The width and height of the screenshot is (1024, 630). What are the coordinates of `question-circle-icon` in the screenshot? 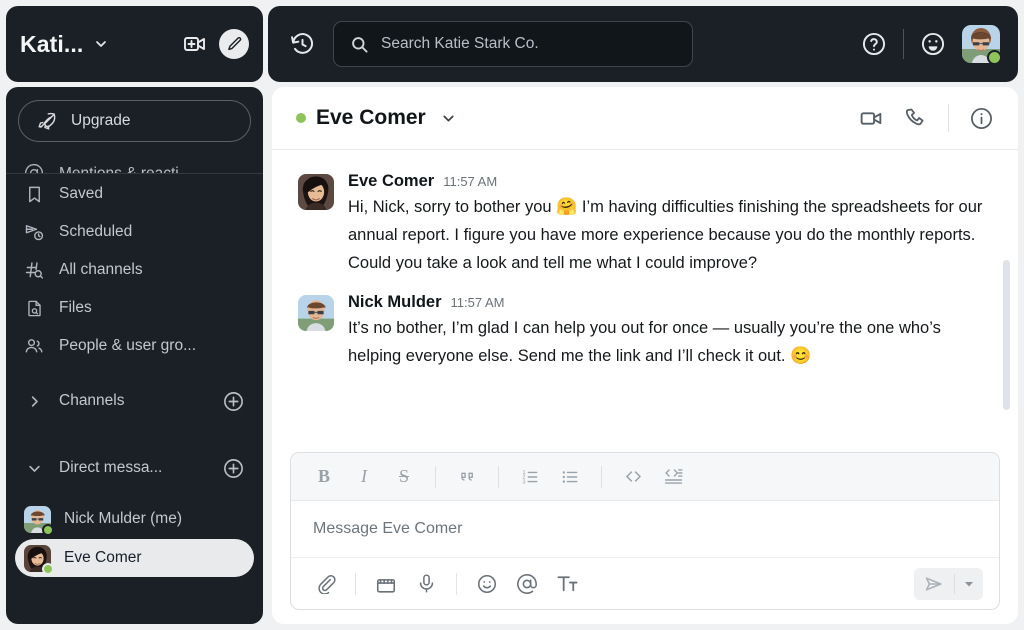 It's located at (874, 44).